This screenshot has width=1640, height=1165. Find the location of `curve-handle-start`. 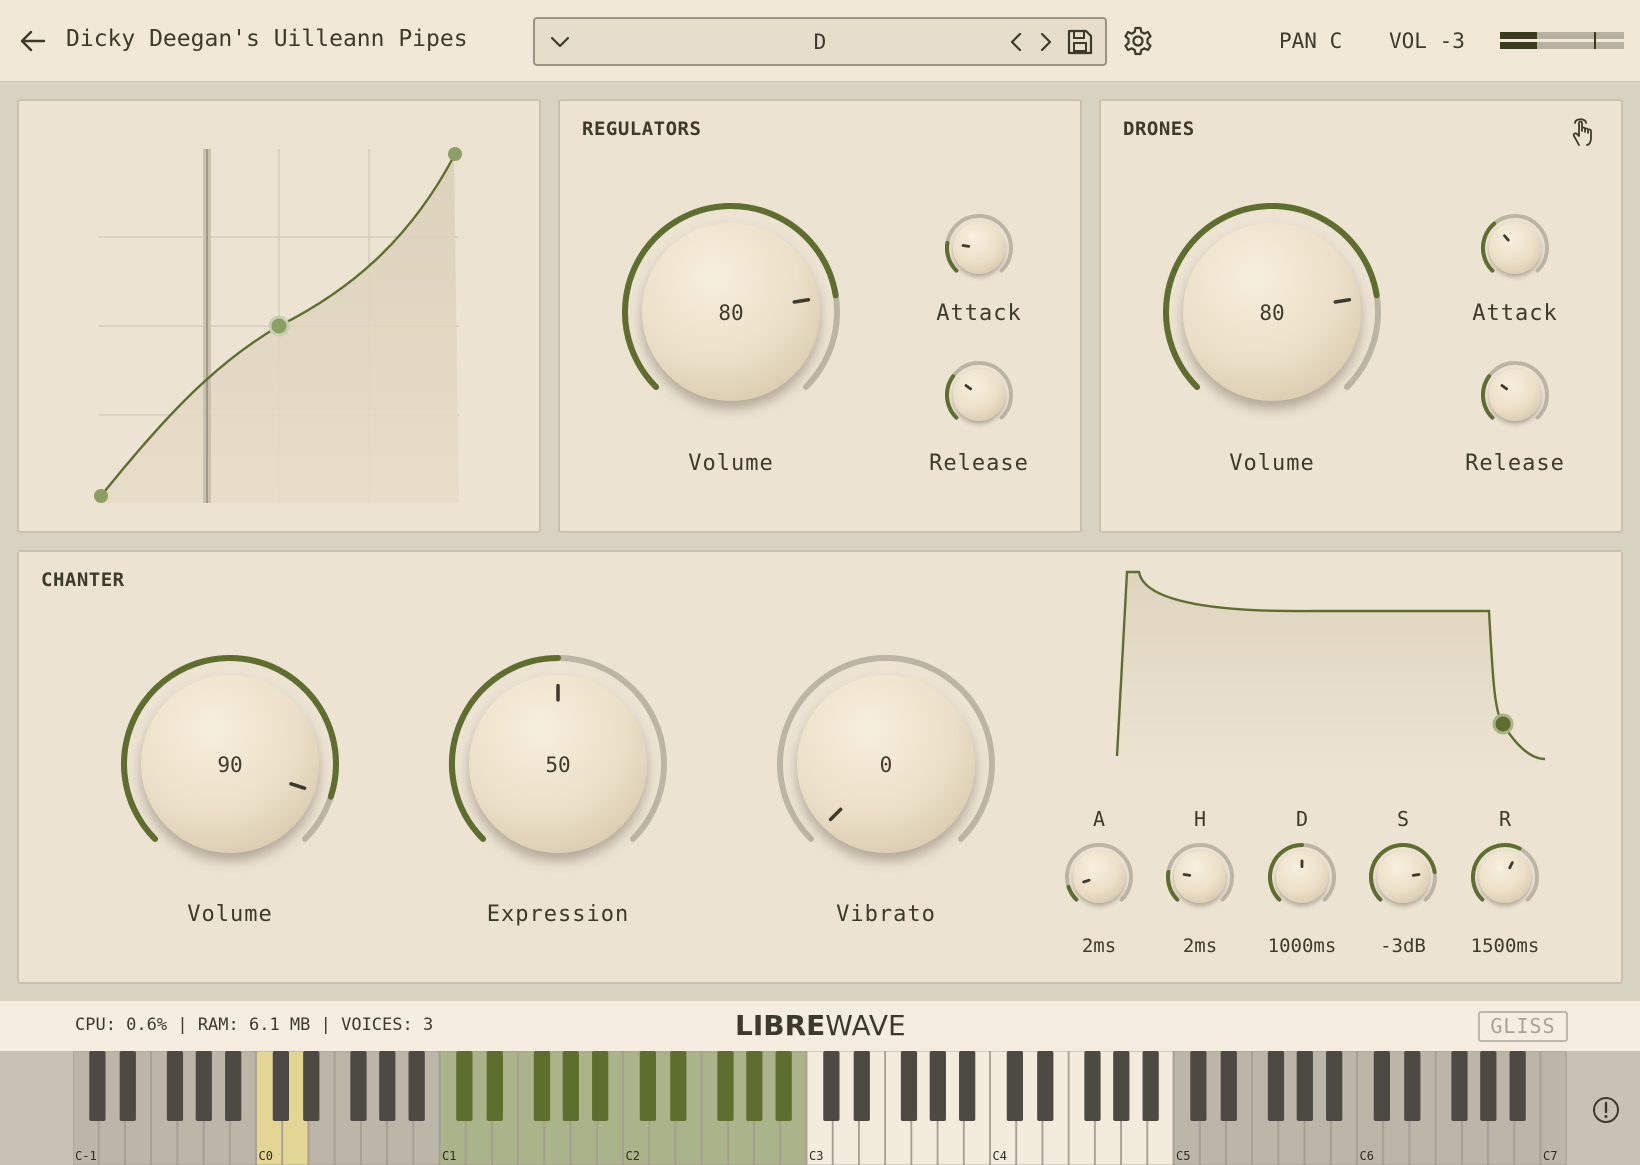

curve-handle-start is located at coordinates (101, 496).